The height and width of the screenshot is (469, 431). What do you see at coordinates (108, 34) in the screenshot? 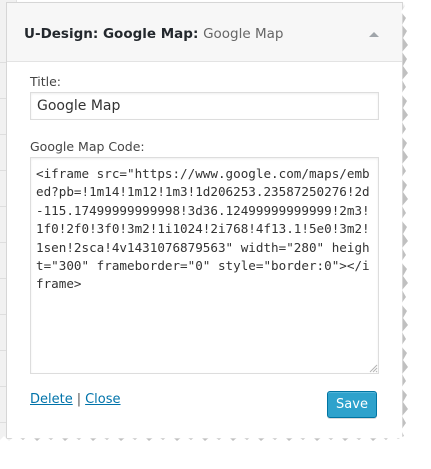
I see `widget-title-main: U-Design: Google Map` at bounding box center [108, 34].